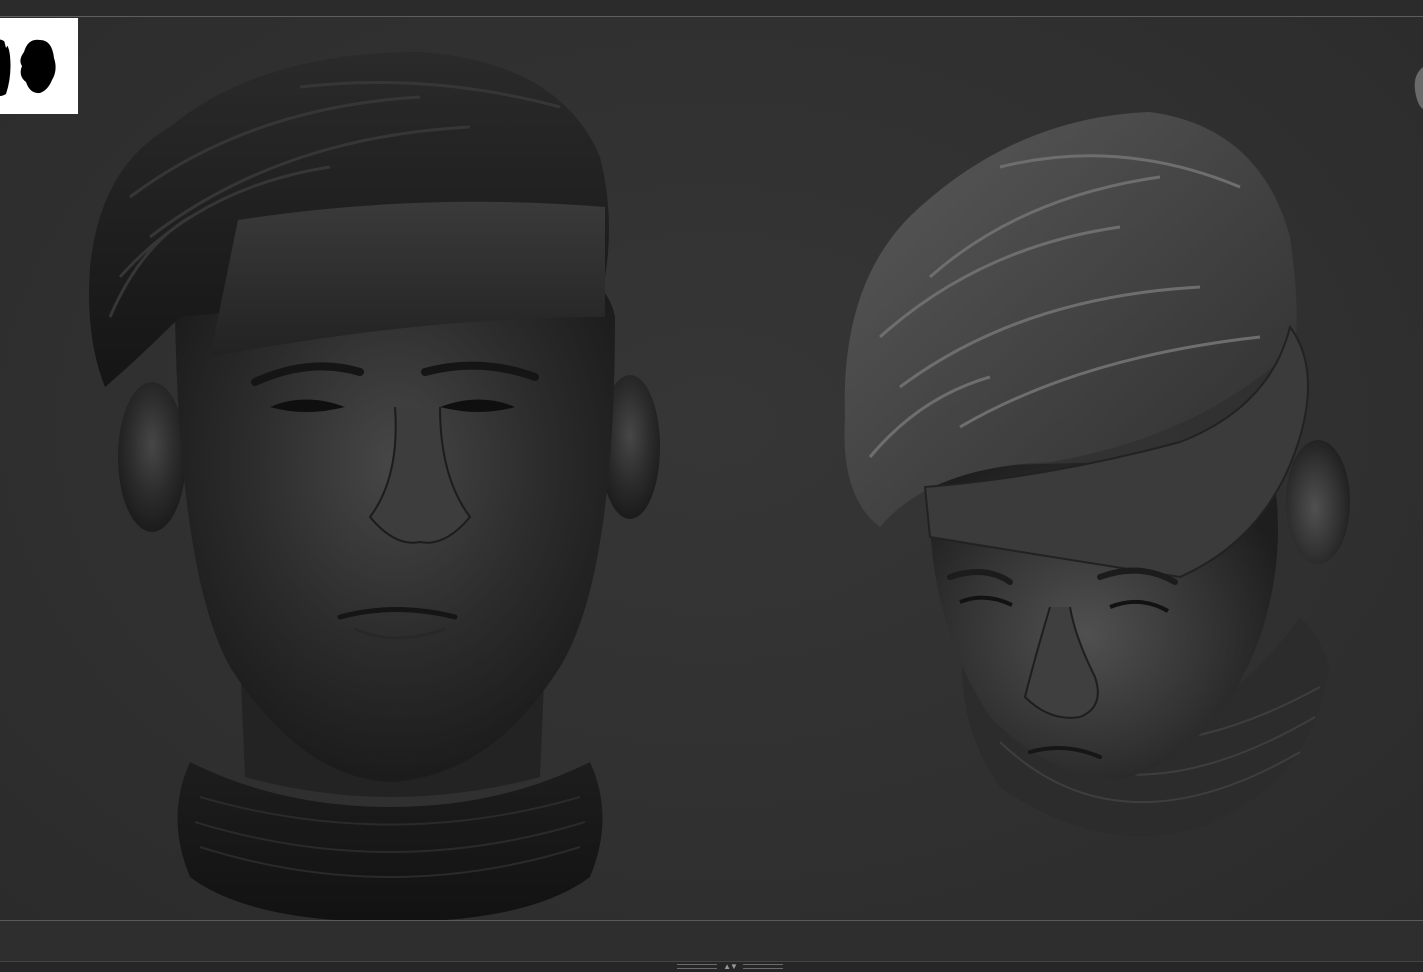 This screenshot has height=972, width=1423. I want to click on viewport-corner-widget, so click(1418, 88).